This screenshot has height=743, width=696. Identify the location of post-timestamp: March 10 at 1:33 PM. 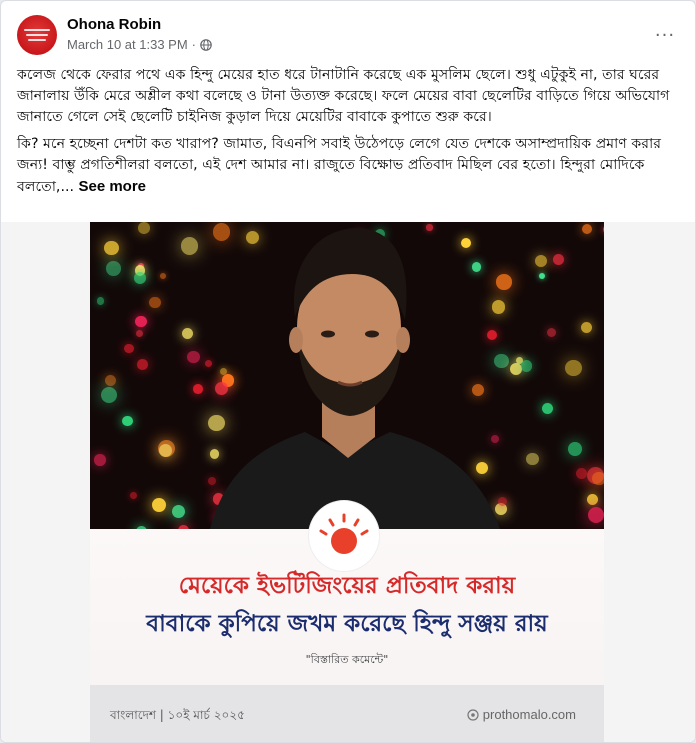
(127, 44).